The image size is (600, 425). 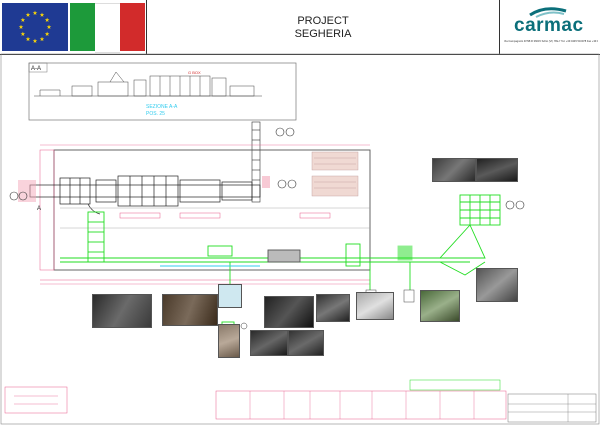 I want to click on section-marker-a: A, so click(x=39, y=209).